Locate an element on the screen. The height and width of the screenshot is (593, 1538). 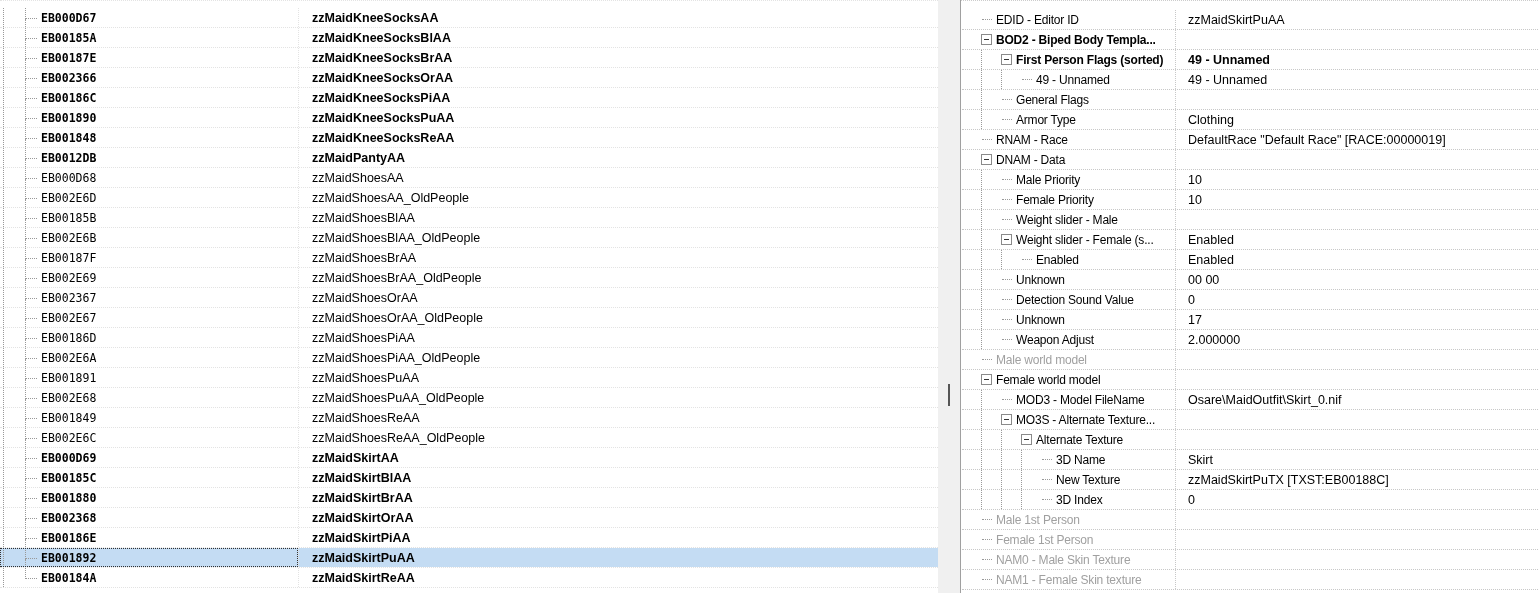
field-value: Skirt is located at coordinates (1200, 459).